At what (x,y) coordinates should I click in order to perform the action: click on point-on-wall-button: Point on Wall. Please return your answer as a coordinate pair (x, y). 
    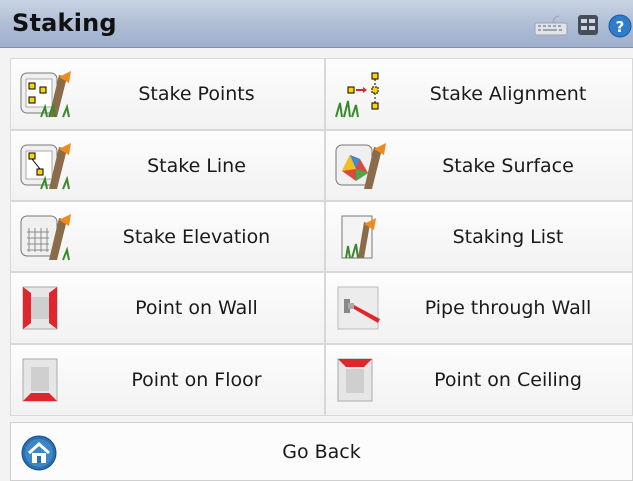
    Looking at the image, I should click on (167, 308).